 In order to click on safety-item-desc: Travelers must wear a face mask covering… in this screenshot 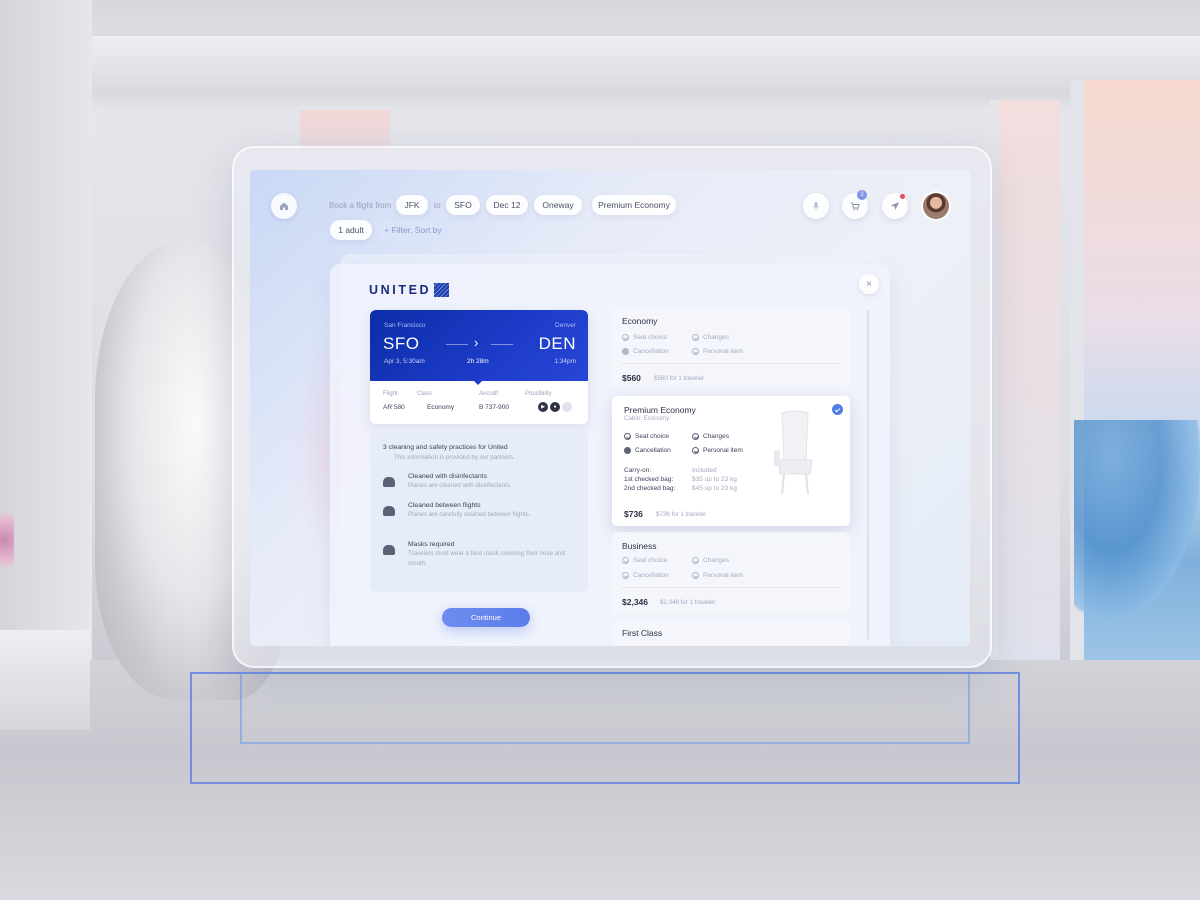, I will do `click(486, 558)`.